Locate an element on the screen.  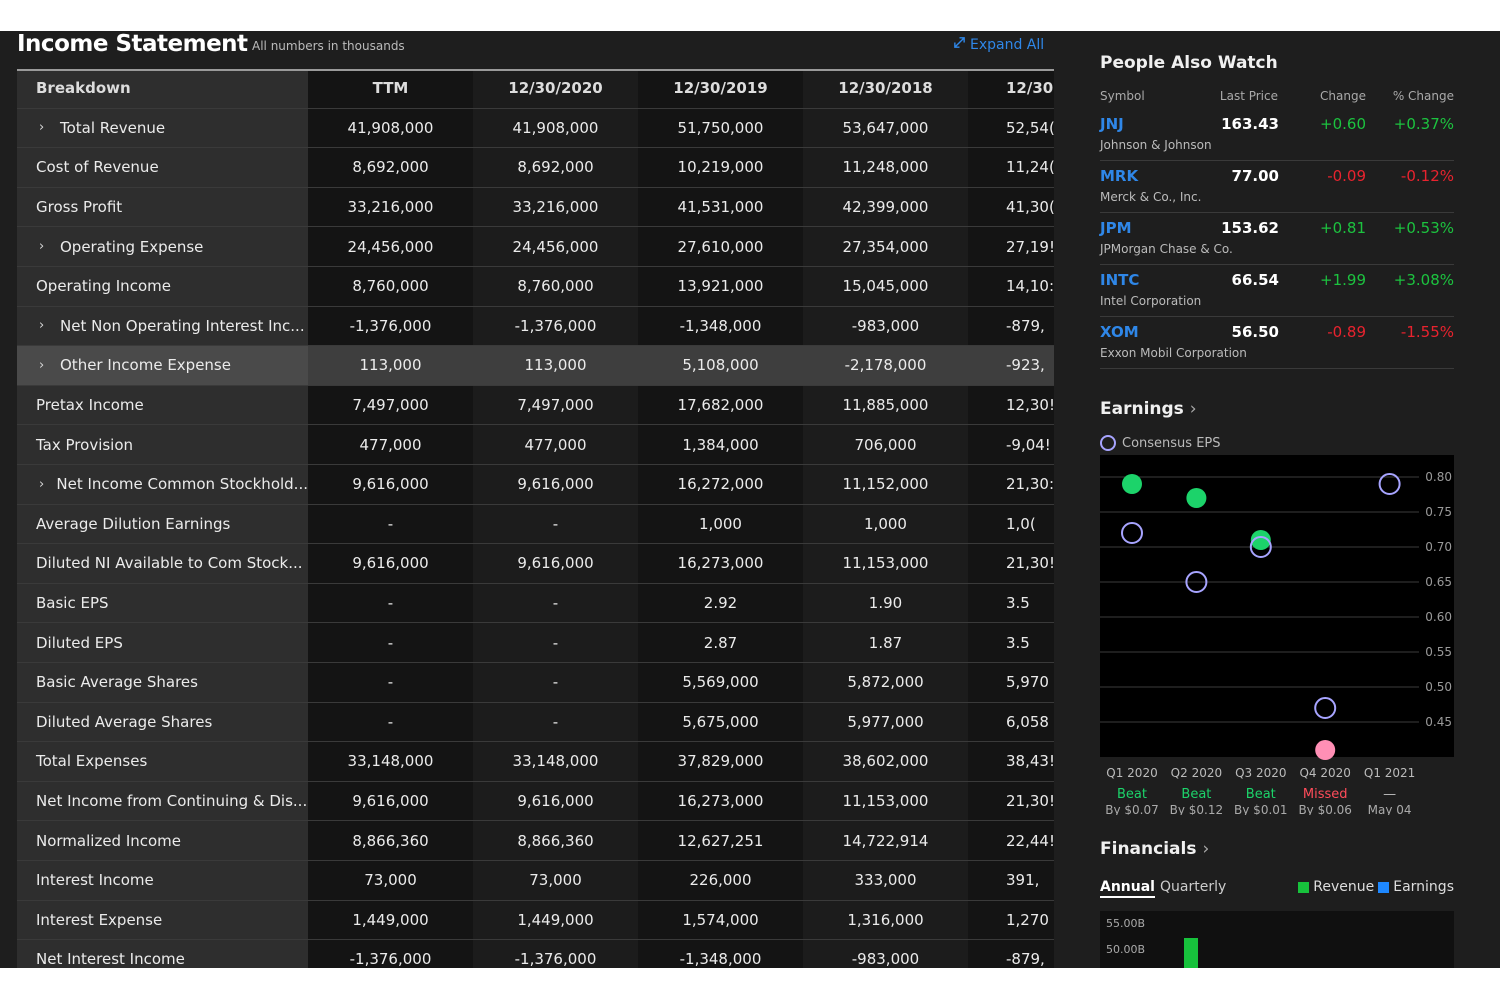
x-tick-label: Q2 2020 is located at coordinates (1196, 773).